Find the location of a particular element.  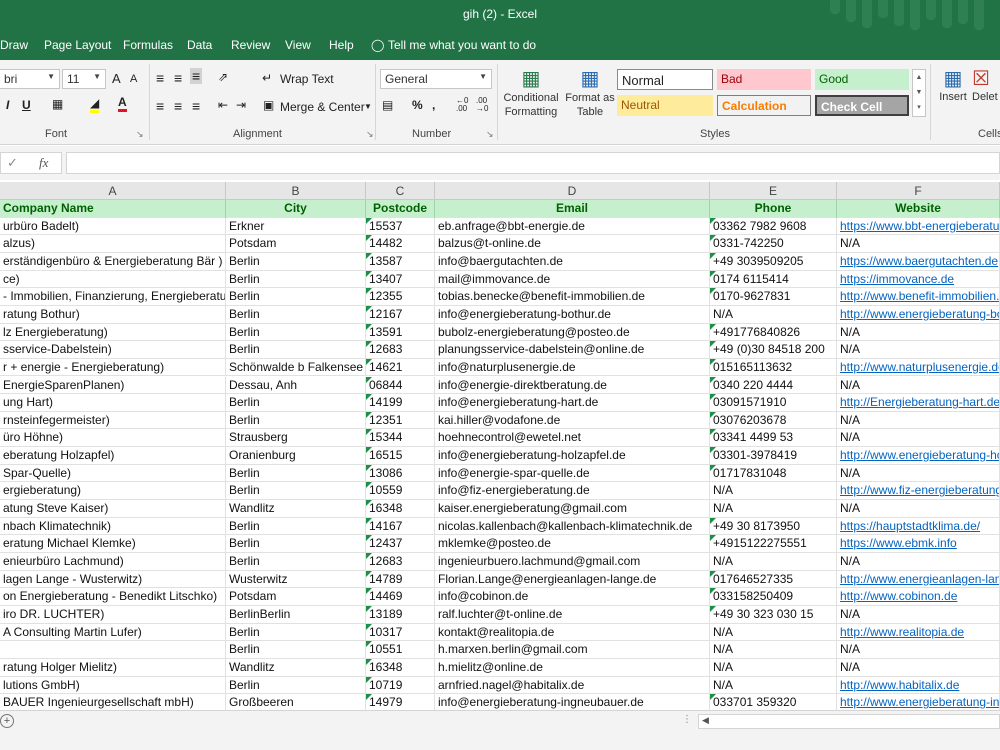

merge-center-button: Merge & Center is located at coordinates (322, 107).